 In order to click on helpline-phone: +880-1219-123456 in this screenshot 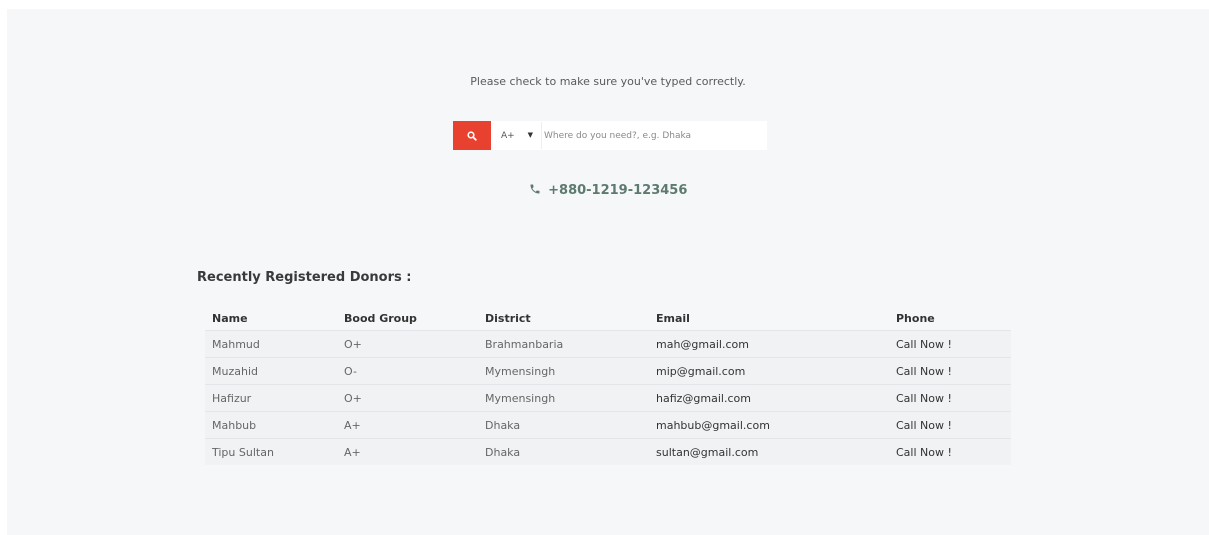, I will do `click(608, 190)`.